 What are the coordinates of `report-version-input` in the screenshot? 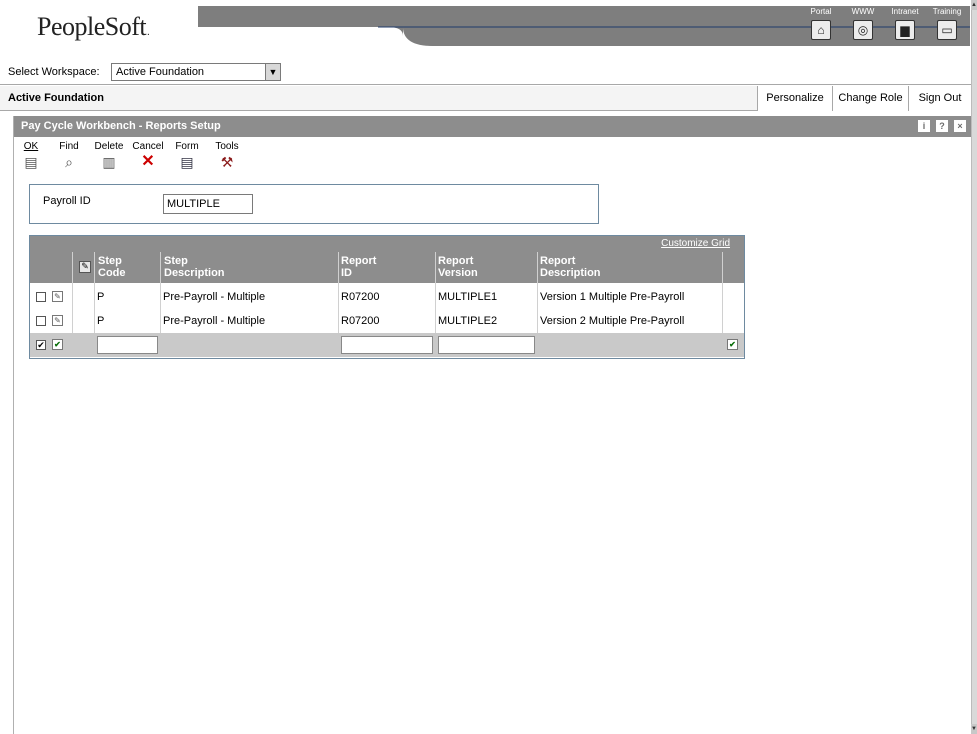 It's located at (486, 345).